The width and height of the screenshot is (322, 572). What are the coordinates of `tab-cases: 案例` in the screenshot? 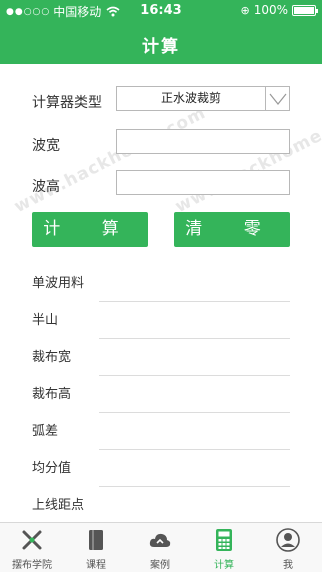 It's located at (160, 547).